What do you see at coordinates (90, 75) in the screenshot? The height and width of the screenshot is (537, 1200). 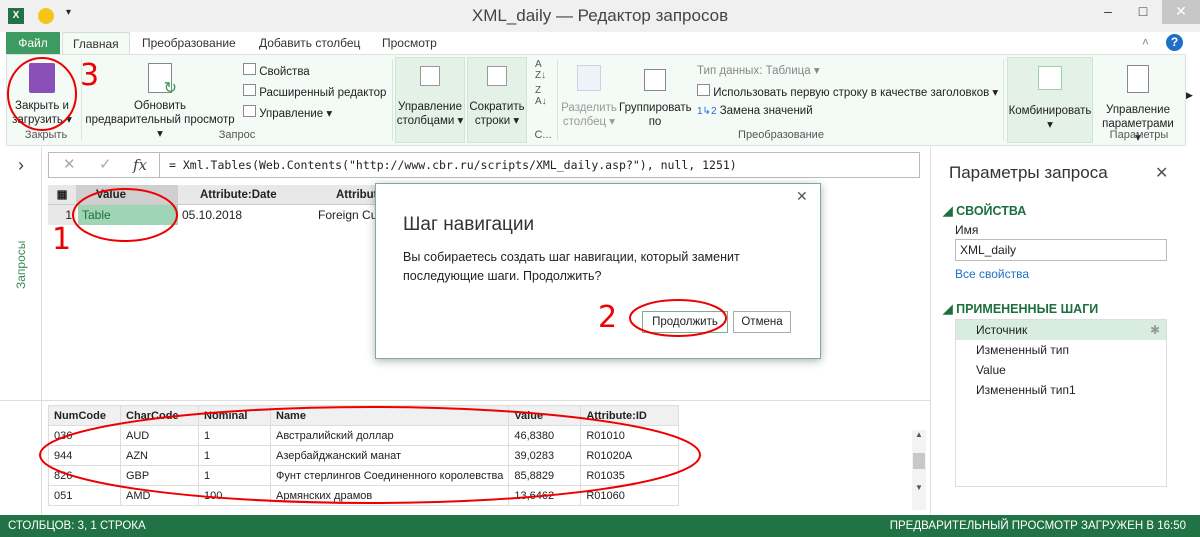 I see `annotation-number-3: 3` at bounding box center [90, 75].